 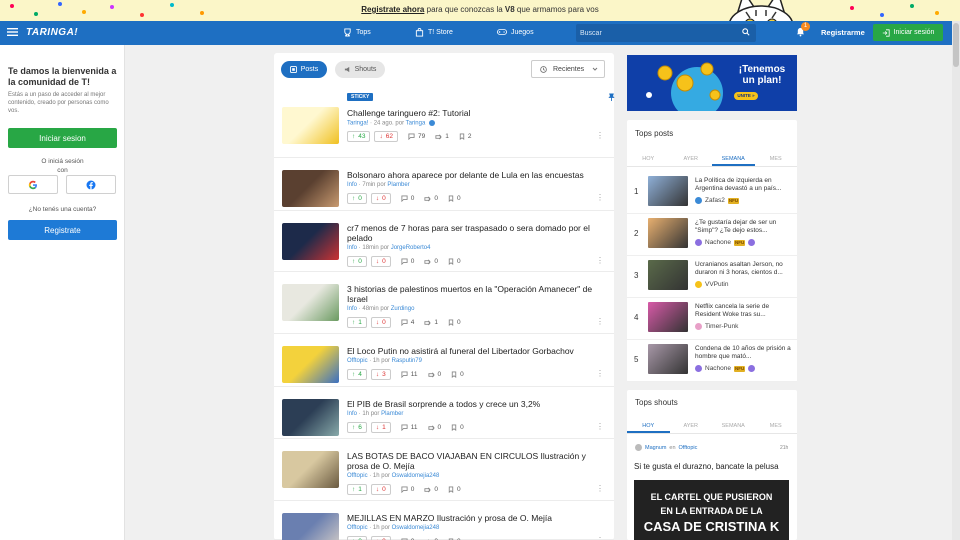 I want to click on shout-category: Offtopic, so click(x=688, y=448).